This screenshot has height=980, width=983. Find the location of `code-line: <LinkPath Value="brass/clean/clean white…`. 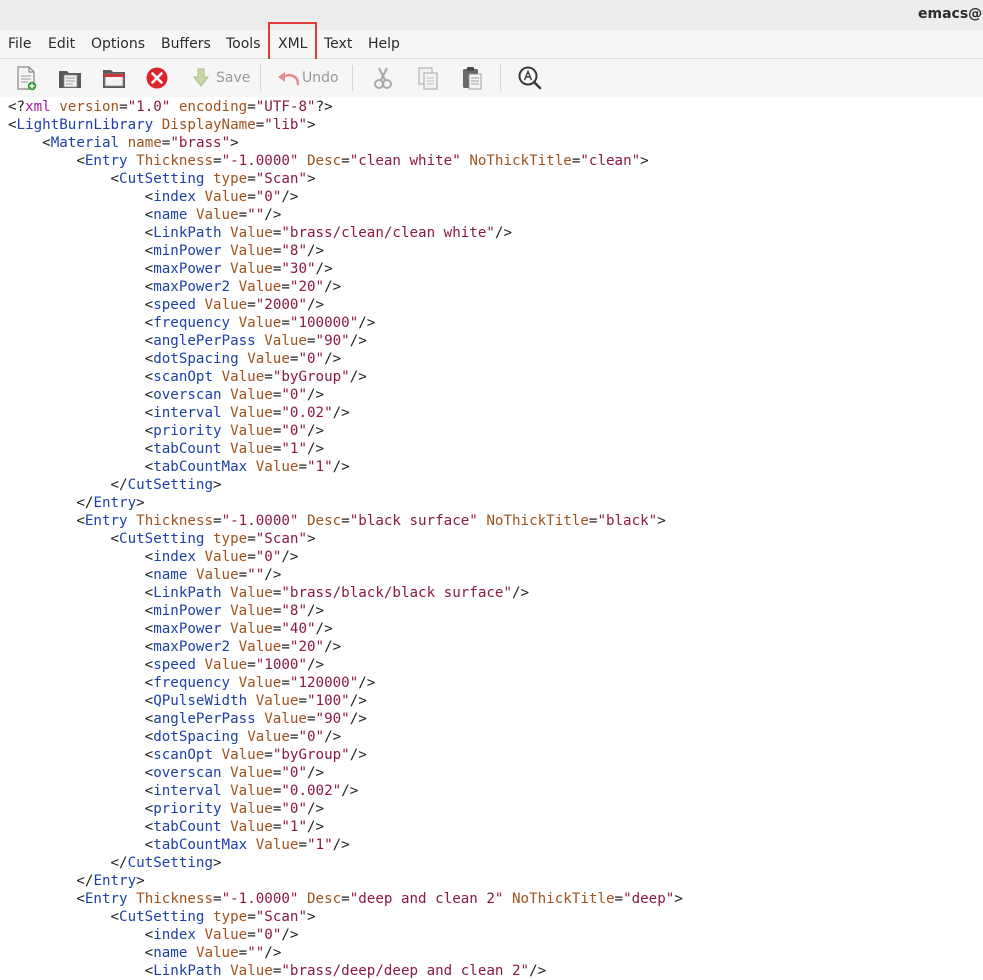

code-line: <LinkPath Value="brass/clean/clean white… is located at coordinates (328, 233).